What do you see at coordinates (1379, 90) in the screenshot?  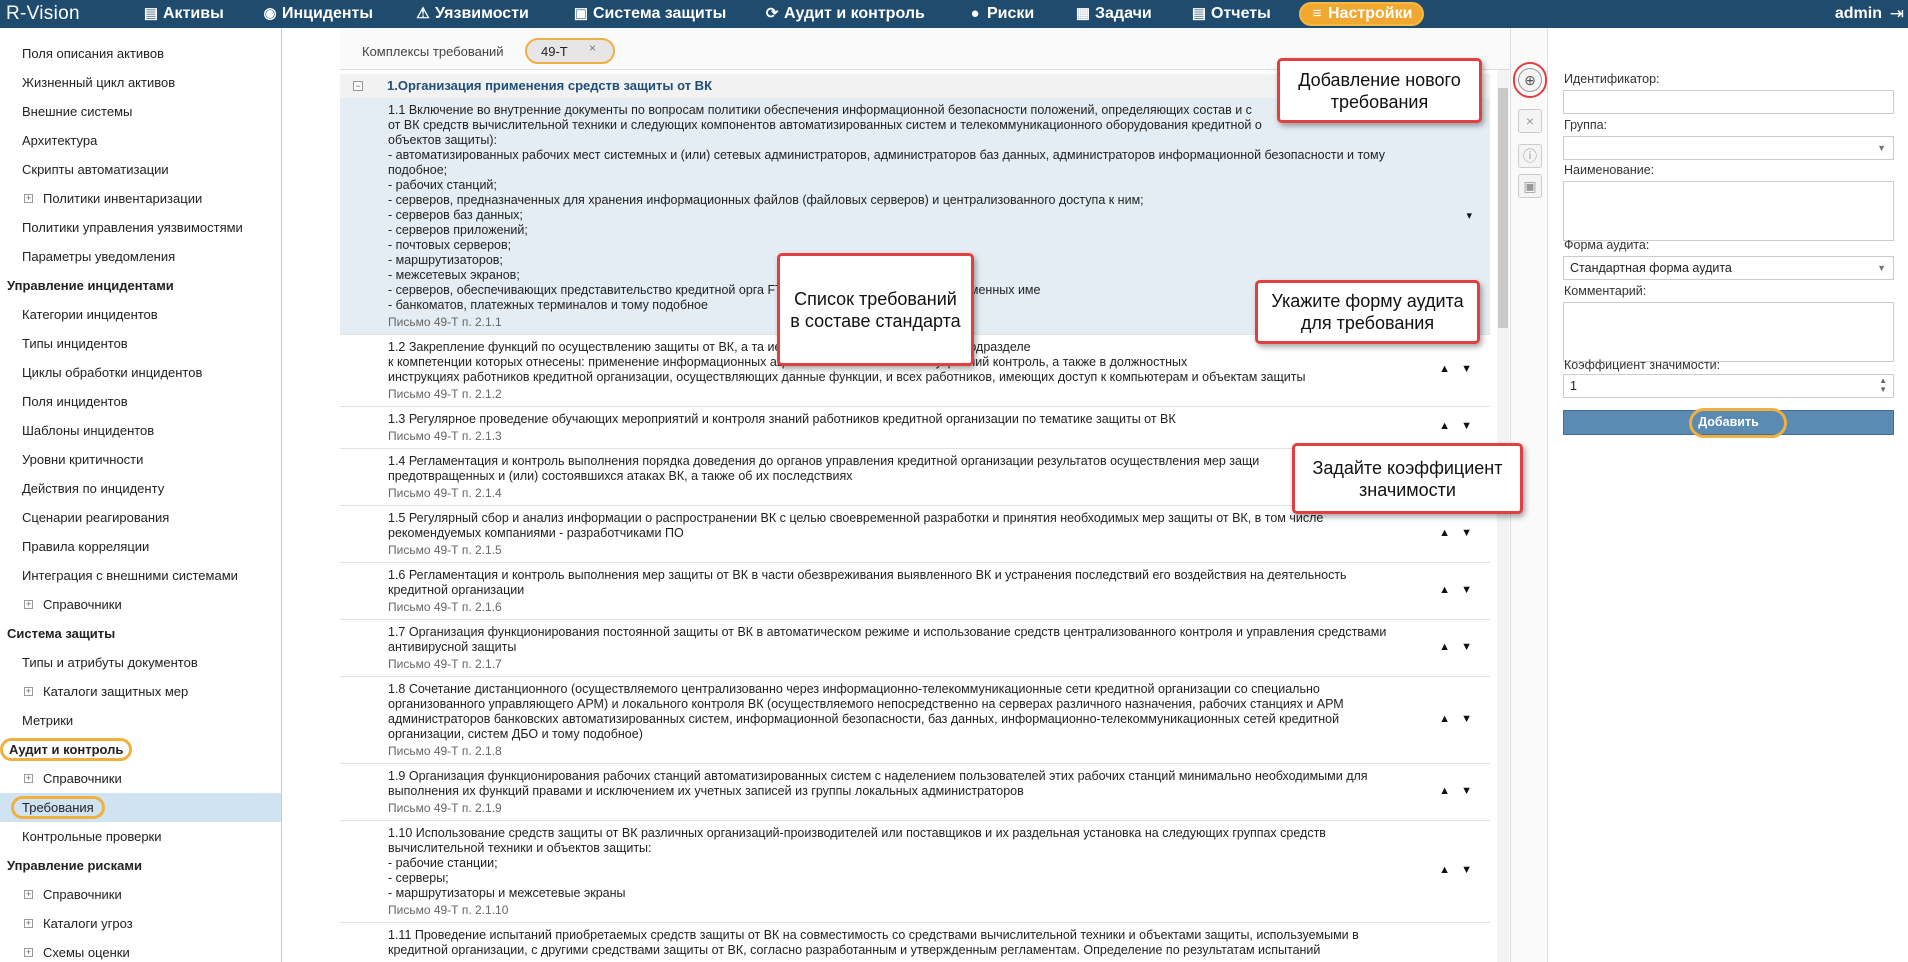 I see `callout-add-new: Добавление нового требования` at bounding box center [1379, 90].